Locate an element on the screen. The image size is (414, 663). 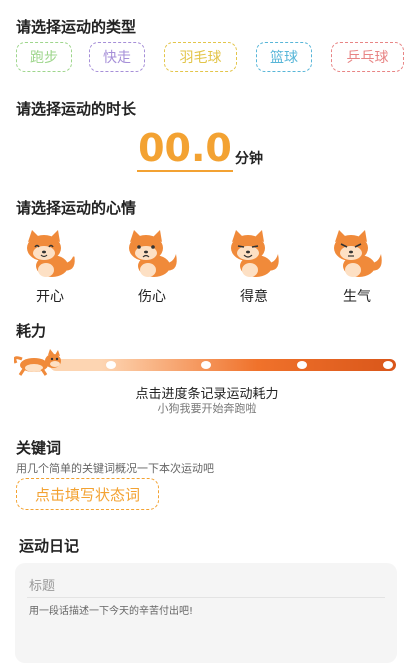
effort-progress-track is located at coordinates (223, 365).